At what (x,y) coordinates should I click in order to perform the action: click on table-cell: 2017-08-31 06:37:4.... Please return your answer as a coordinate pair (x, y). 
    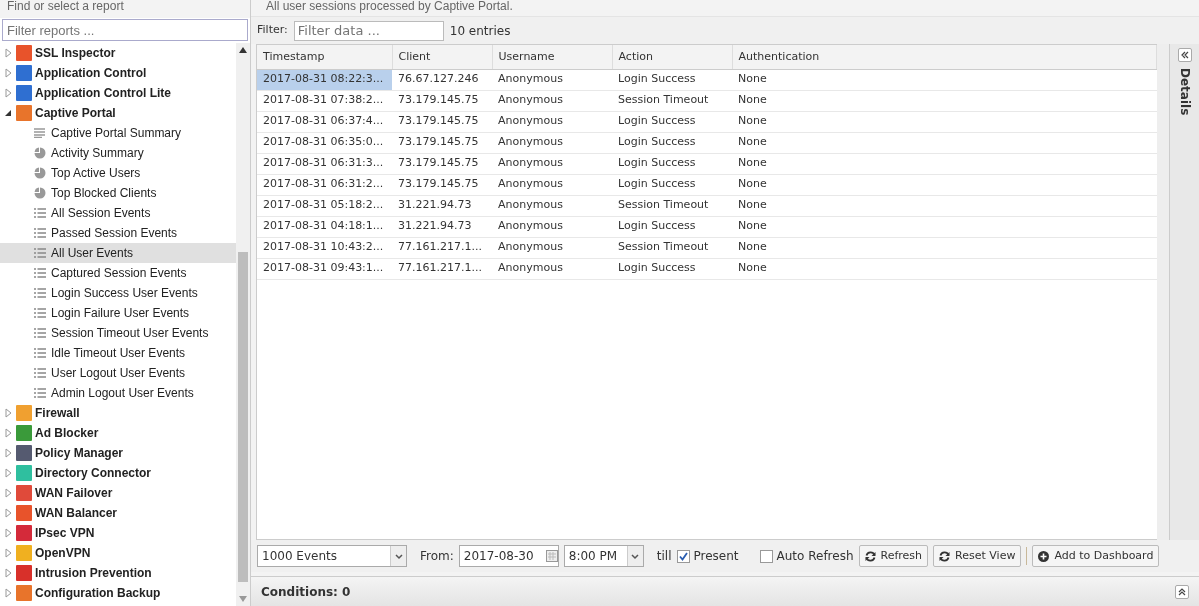
    Looking at the image, I should click on (324, 121).